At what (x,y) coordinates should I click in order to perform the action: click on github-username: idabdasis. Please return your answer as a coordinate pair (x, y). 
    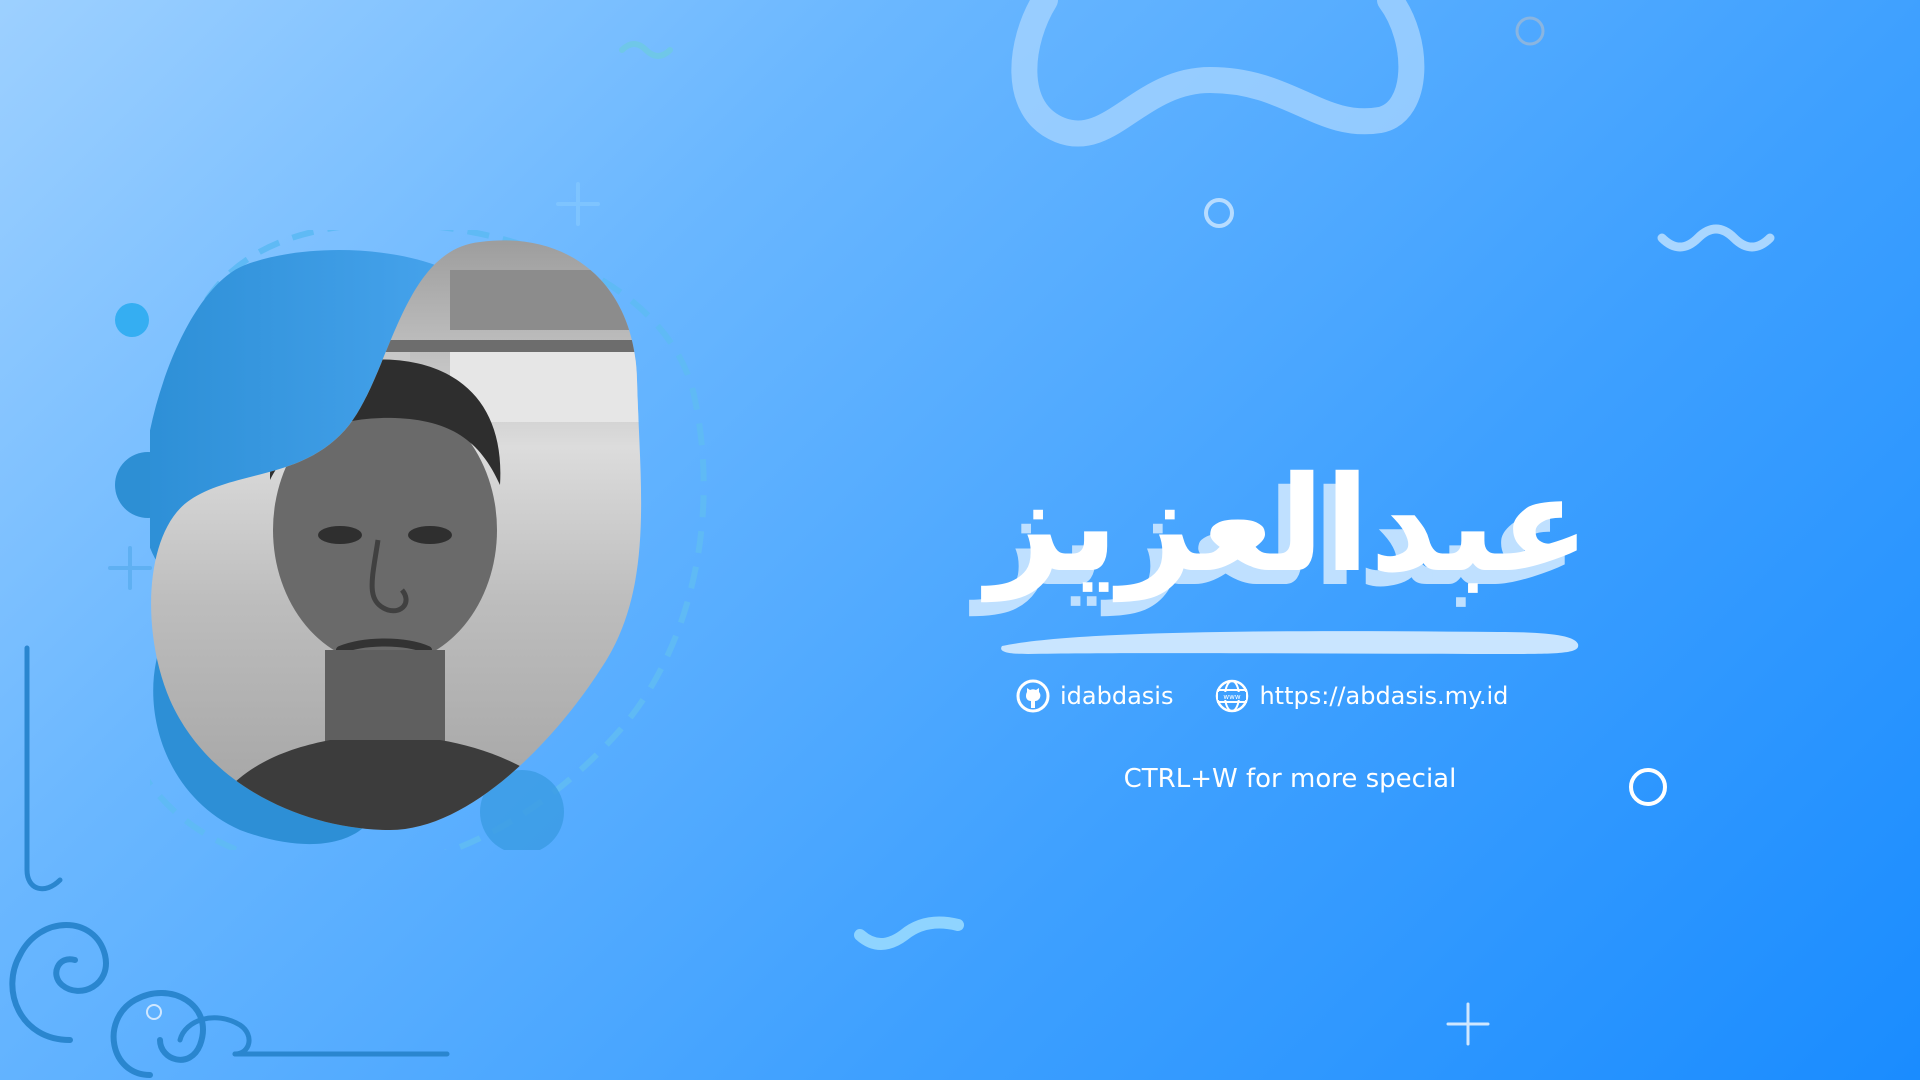
    Looking at the image, I should click on (1117, 696).